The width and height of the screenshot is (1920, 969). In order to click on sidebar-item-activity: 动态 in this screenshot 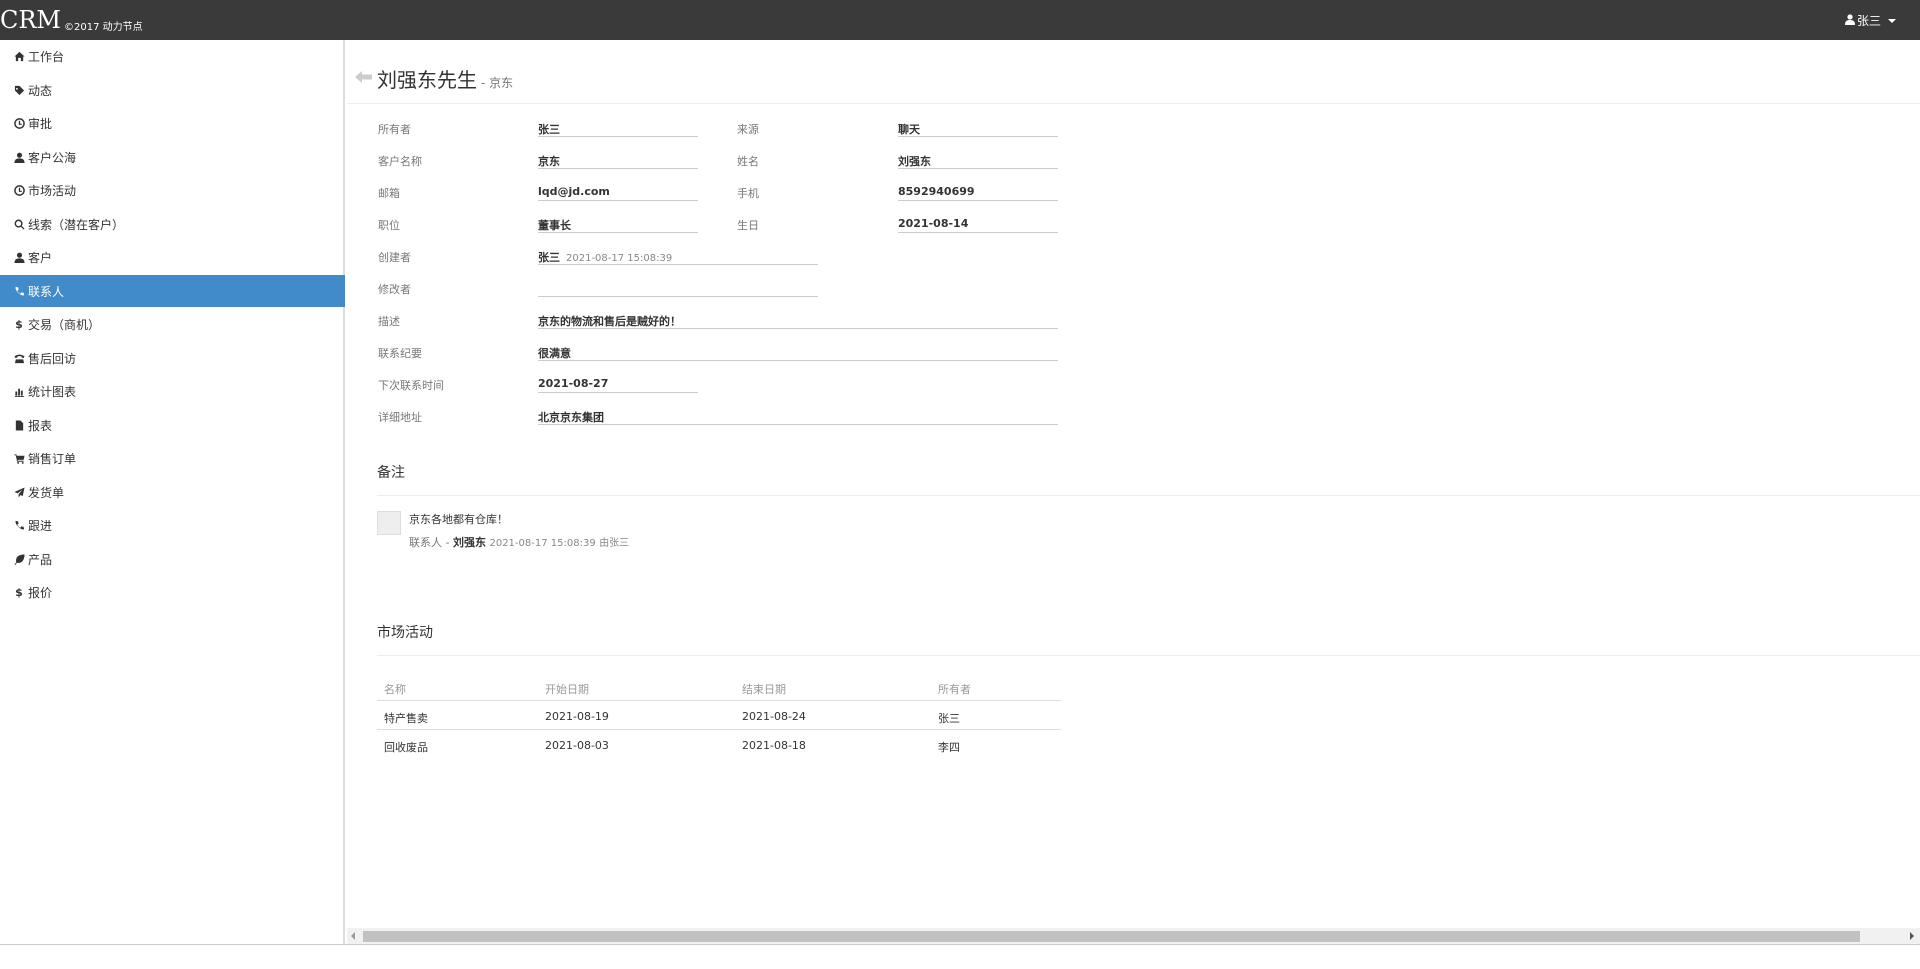, I will do `click(172, 90)`.